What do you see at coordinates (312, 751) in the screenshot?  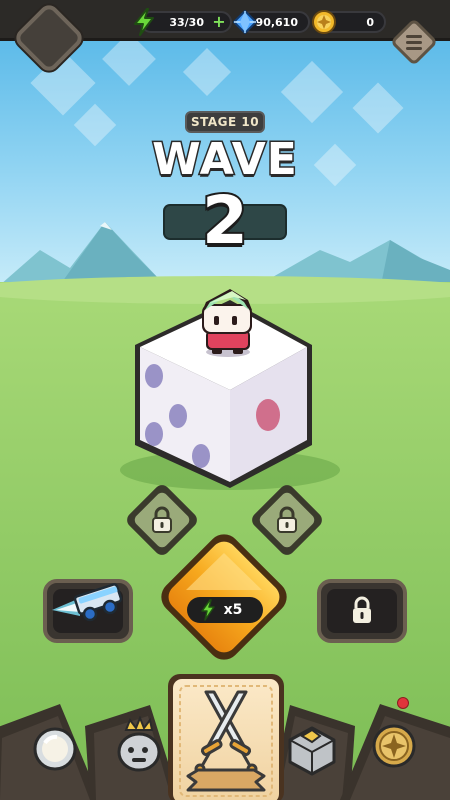 I see `stone-dice-icon` at bounding box center [312, 751].